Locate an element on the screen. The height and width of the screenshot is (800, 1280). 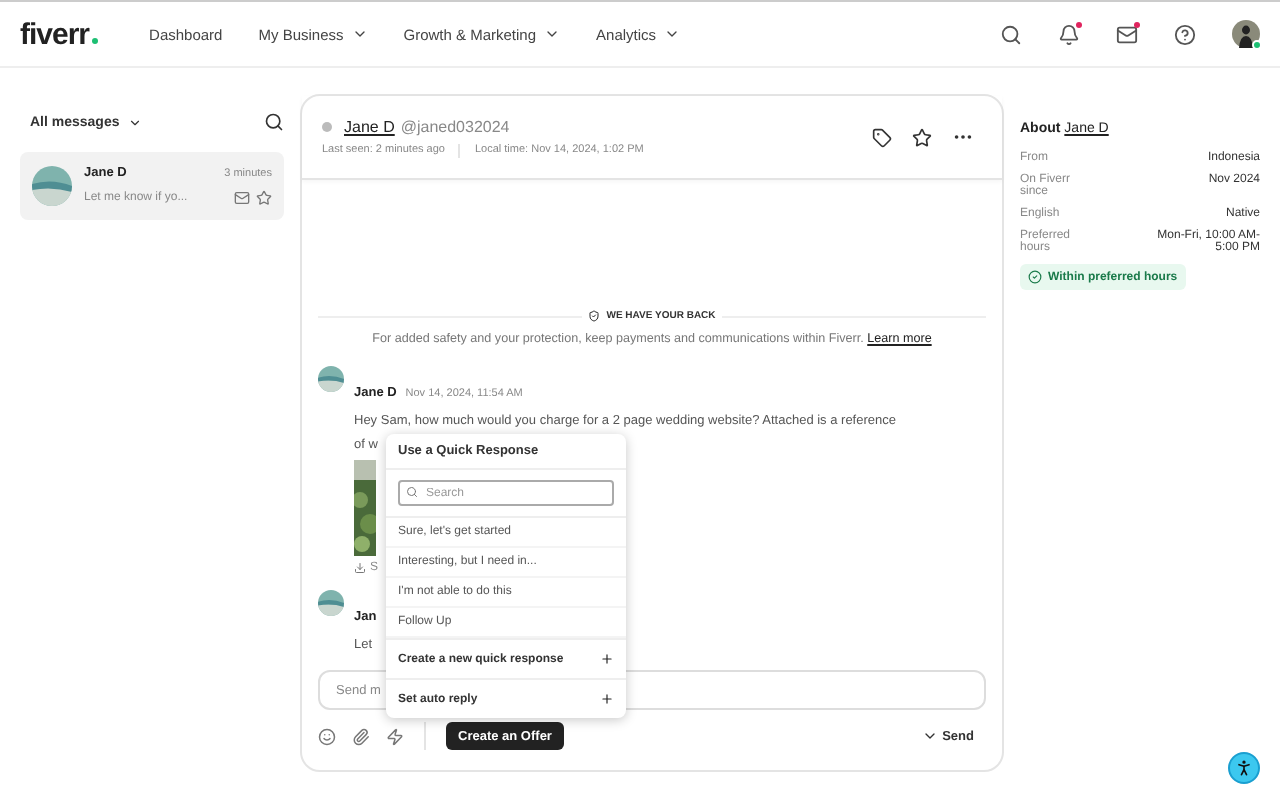
logo: fiverr is located at coordinates (59, 34).